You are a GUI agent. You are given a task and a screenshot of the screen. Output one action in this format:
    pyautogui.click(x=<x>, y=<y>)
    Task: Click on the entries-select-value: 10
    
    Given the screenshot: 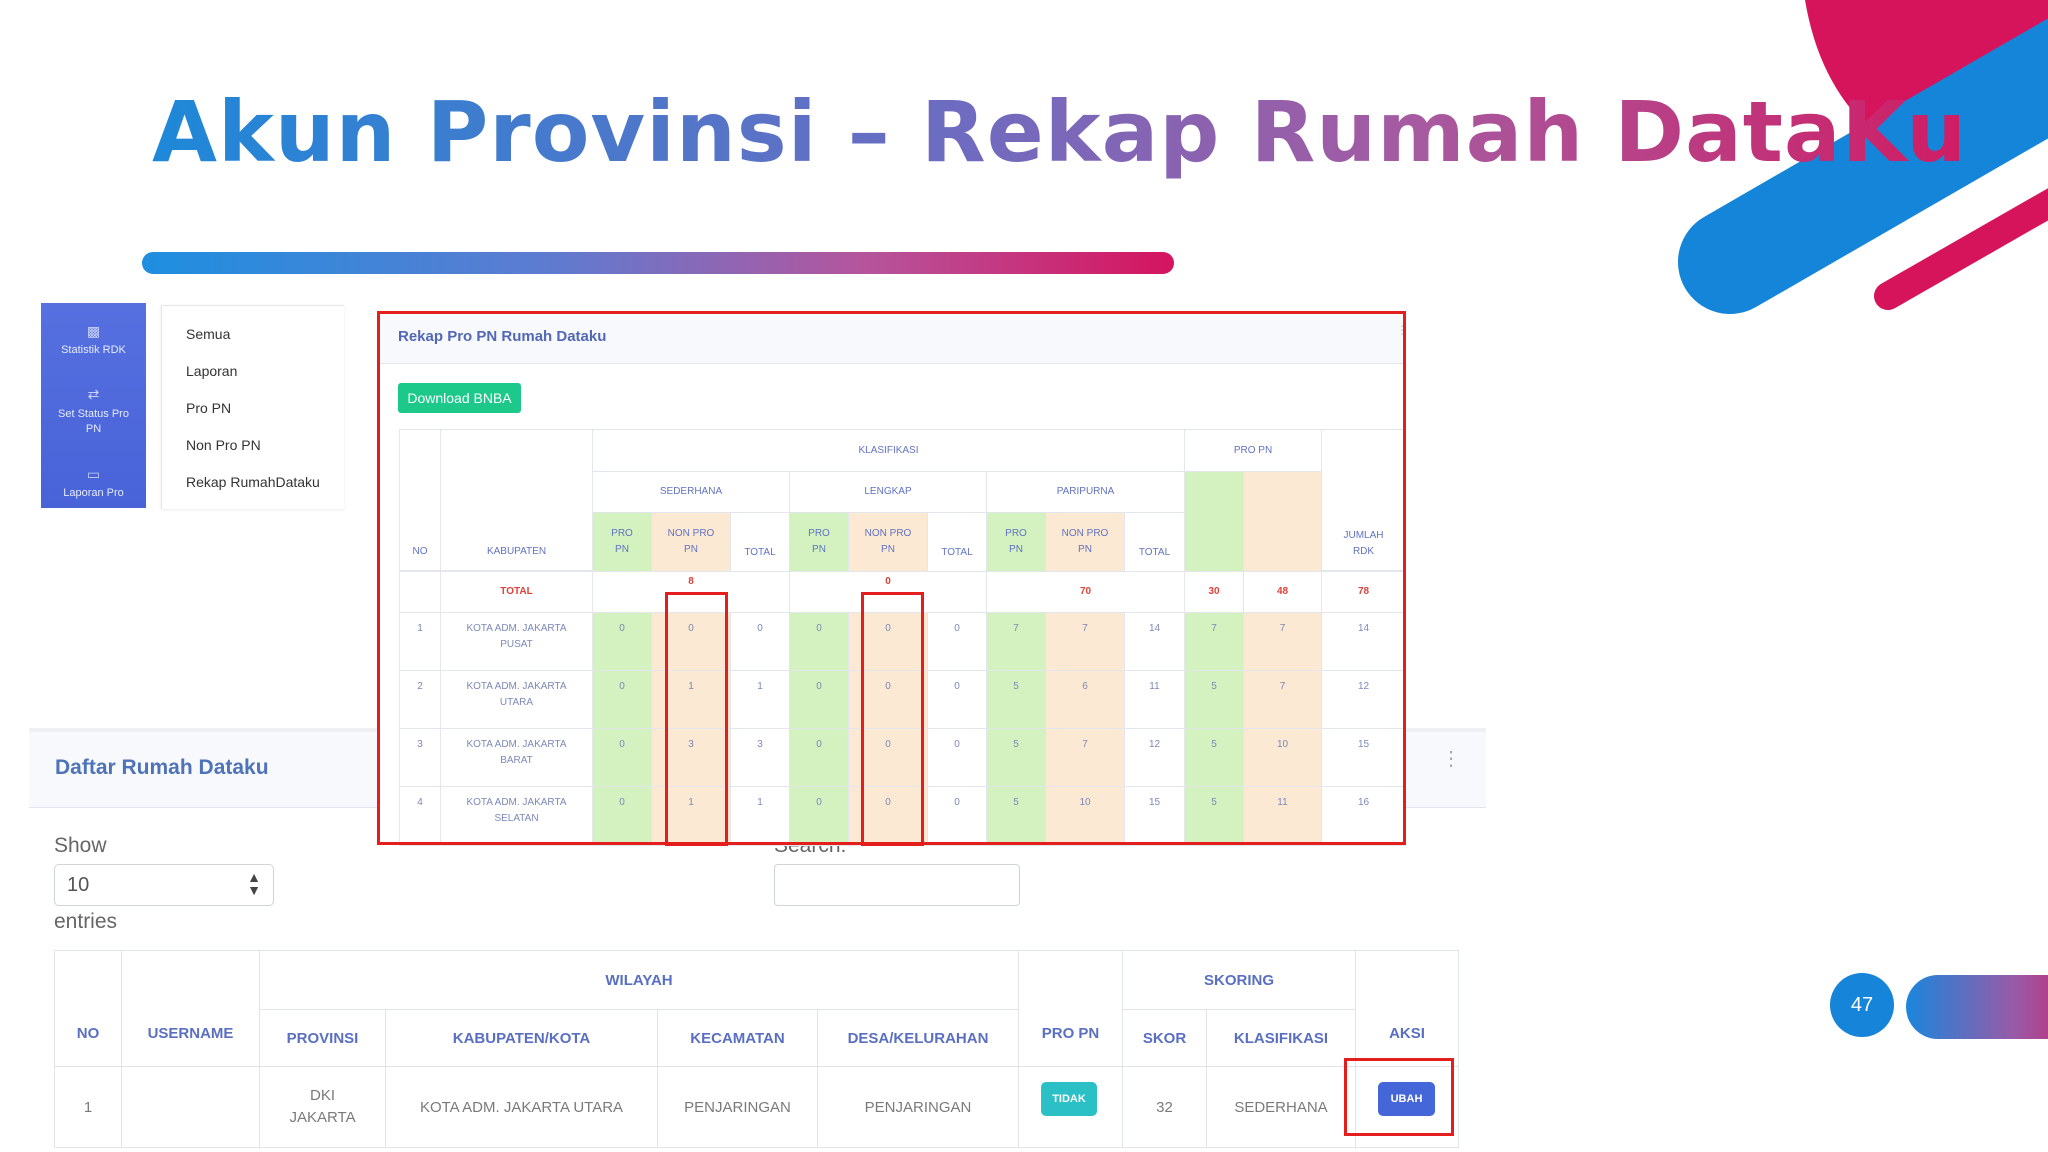 What is the action you would take?
    pyautogui.click(x=78, y=885)
    